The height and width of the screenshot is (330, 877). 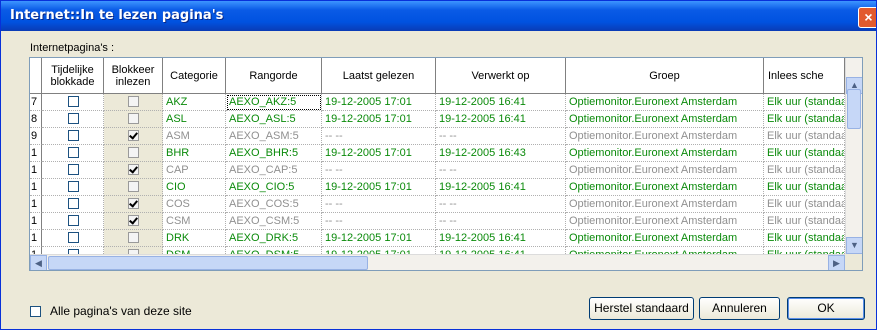 What do you see at coordinates (194, 238) in the screenshot?
I see `cell-categorie: DRK` at bounding box center [194, 238].